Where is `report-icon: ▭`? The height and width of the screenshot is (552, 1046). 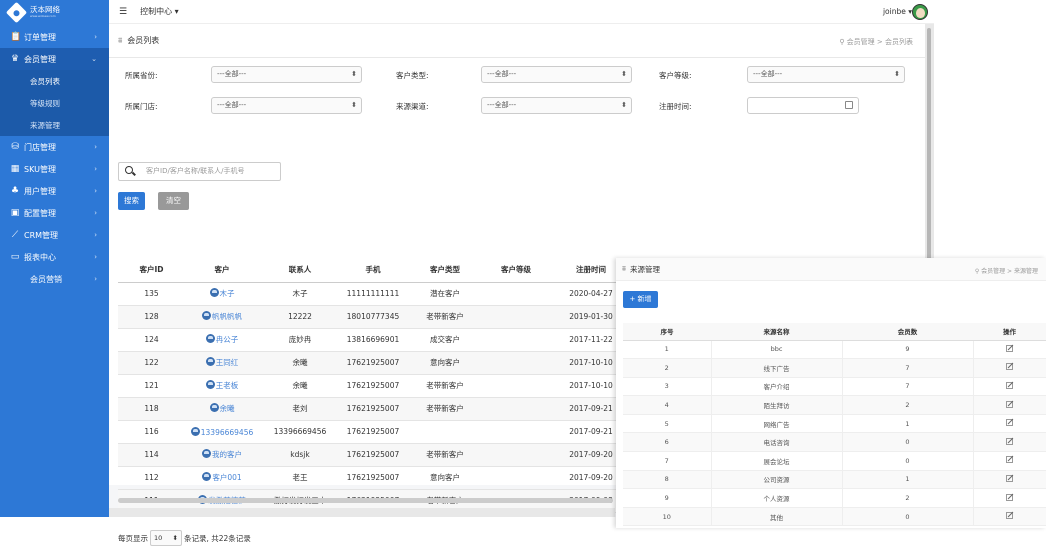 report-icon: ▭ is located at coordinates (15, 257).